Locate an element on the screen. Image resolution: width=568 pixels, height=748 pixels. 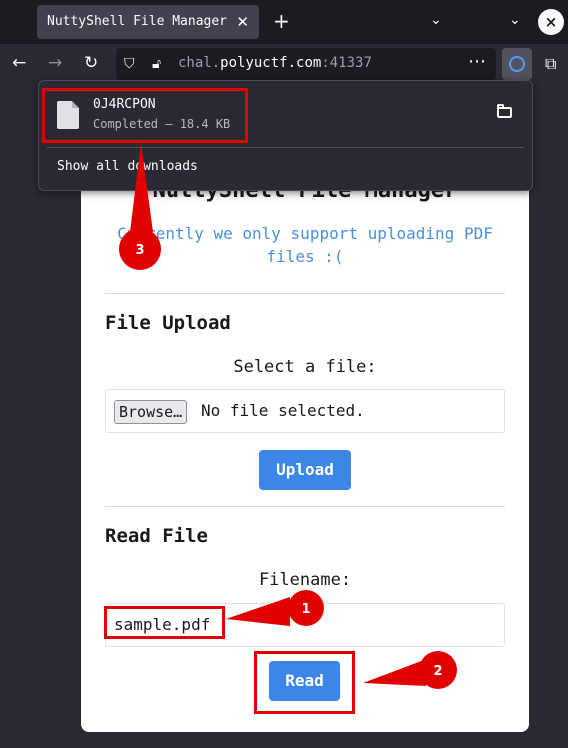
tab-close-icon: ✕ is located at coordinates (242, 22).